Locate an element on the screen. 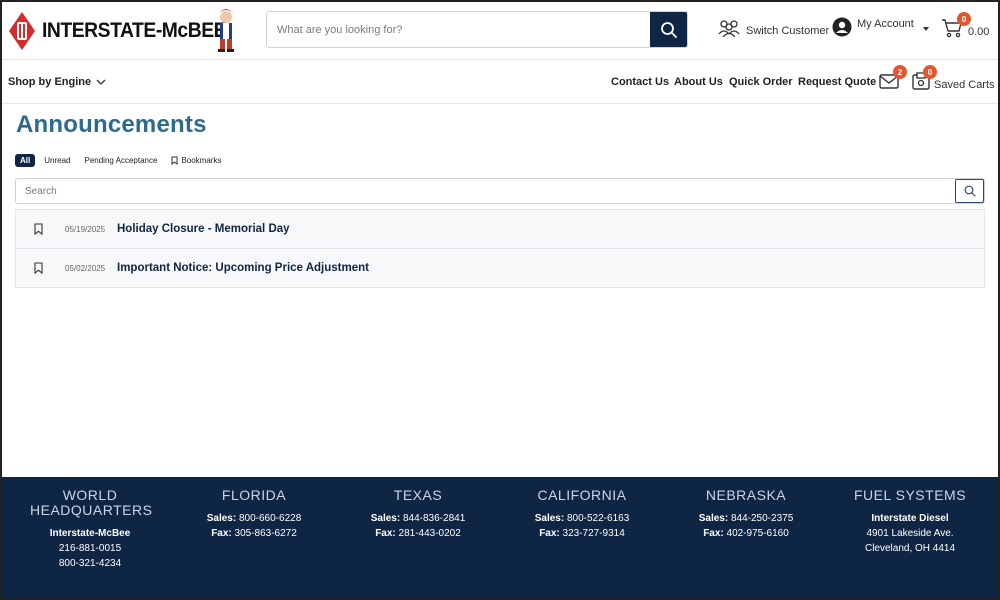 The image size is (1000, 600). filter-bookmarks: Bookmarks is located at coordinates (196, 160).